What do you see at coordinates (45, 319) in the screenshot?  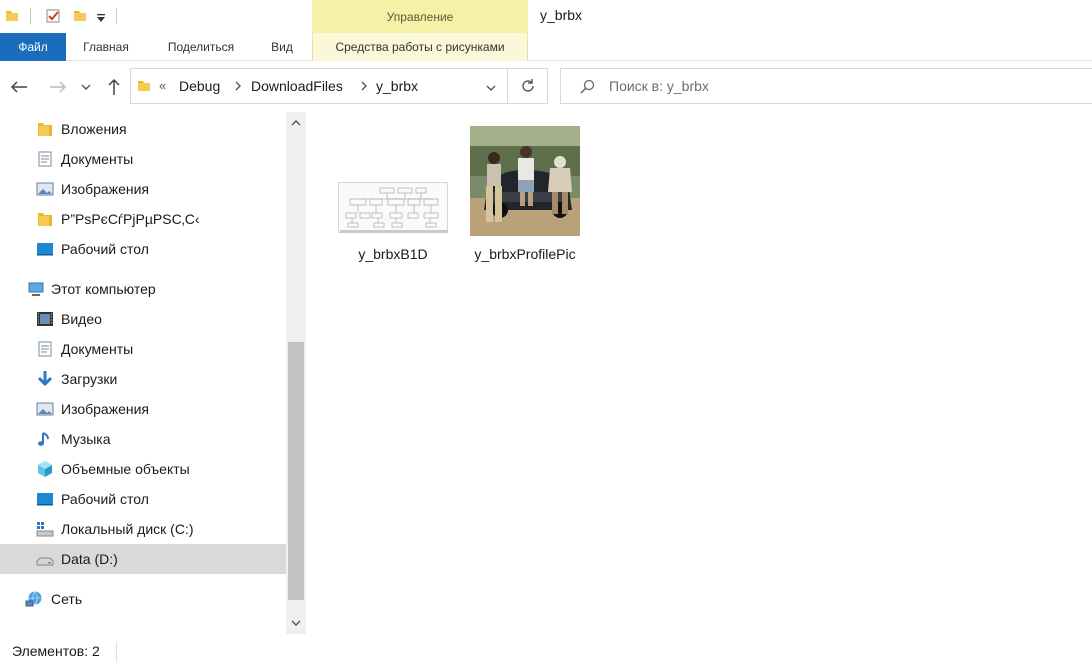 I see `video-icon` at bounding box center [45, 319].